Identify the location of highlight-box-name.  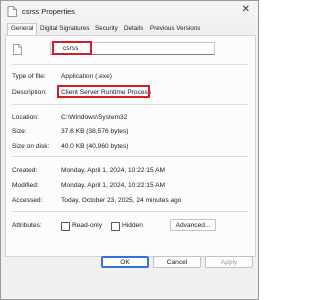
(72, 48).